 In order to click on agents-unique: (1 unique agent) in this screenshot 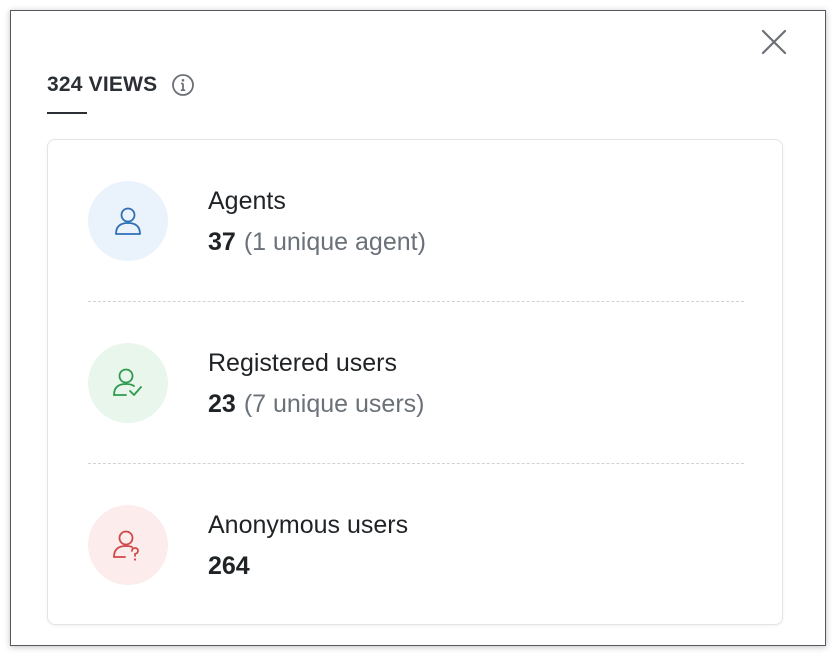, I will do `click(334, 241)`.